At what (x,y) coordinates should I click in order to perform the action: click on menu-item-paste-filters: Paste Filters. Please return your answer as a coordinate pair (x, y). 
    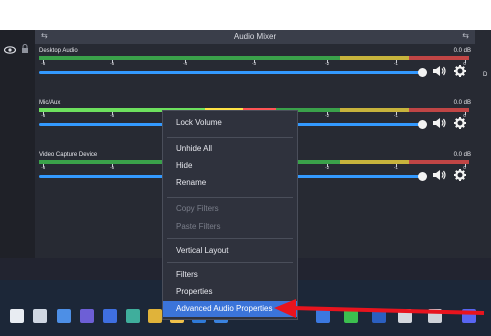
    Looking at the image, I should click on (198, 226).